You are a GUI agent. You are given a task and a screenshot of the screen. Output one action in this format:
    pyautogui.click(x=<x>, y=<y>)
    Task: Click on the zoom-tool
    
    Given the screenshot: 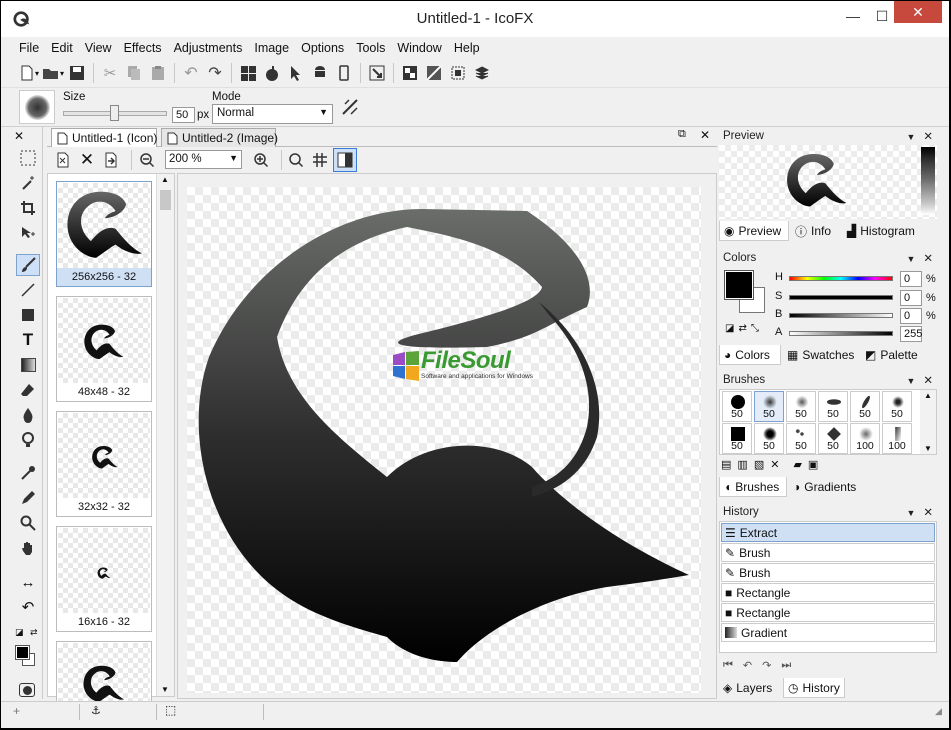 What is the action you would take?
    pyautogui.click(x=28, y=523)
    